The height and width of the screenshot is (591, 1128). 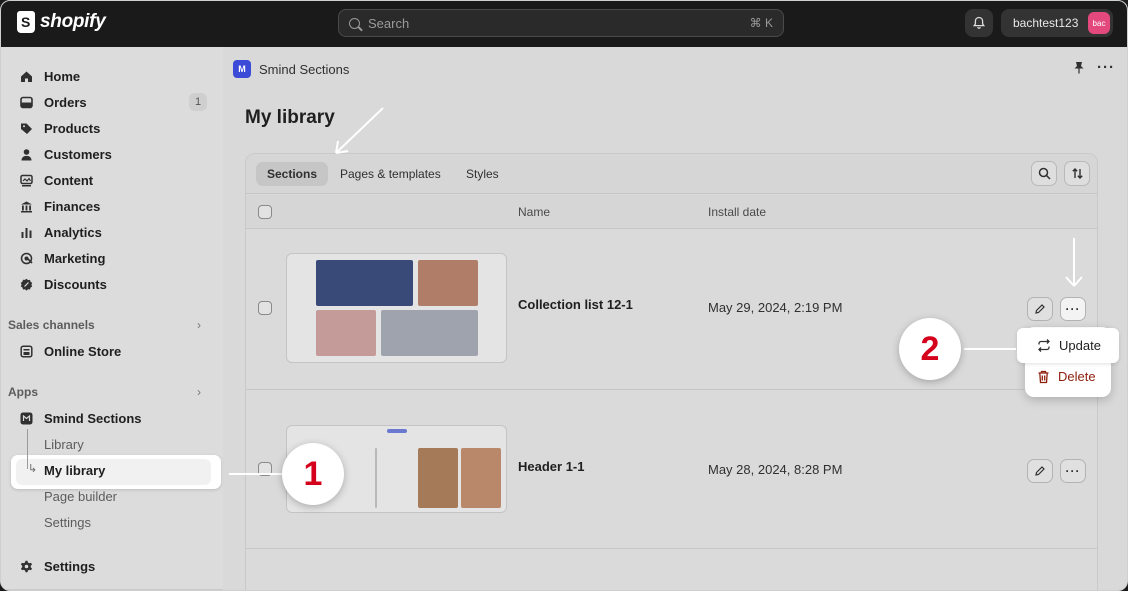 I want to click on sidebar-subitem-page-builder: Page builder, so click(x=80, y=496).